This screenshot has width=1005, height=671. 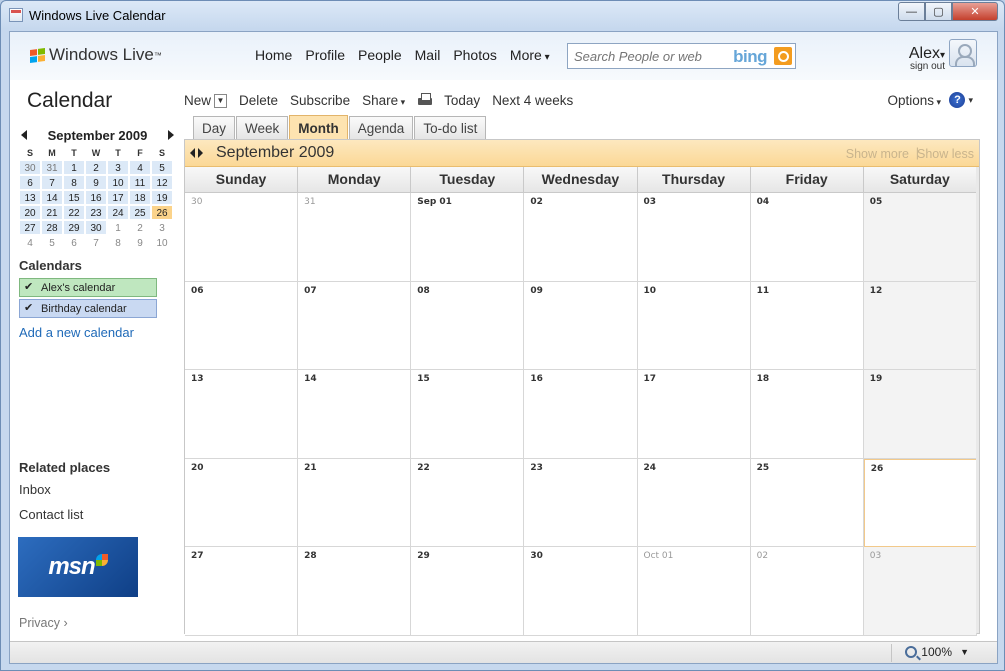 I want to click on day-number: 15, so click(x=423, y=379).